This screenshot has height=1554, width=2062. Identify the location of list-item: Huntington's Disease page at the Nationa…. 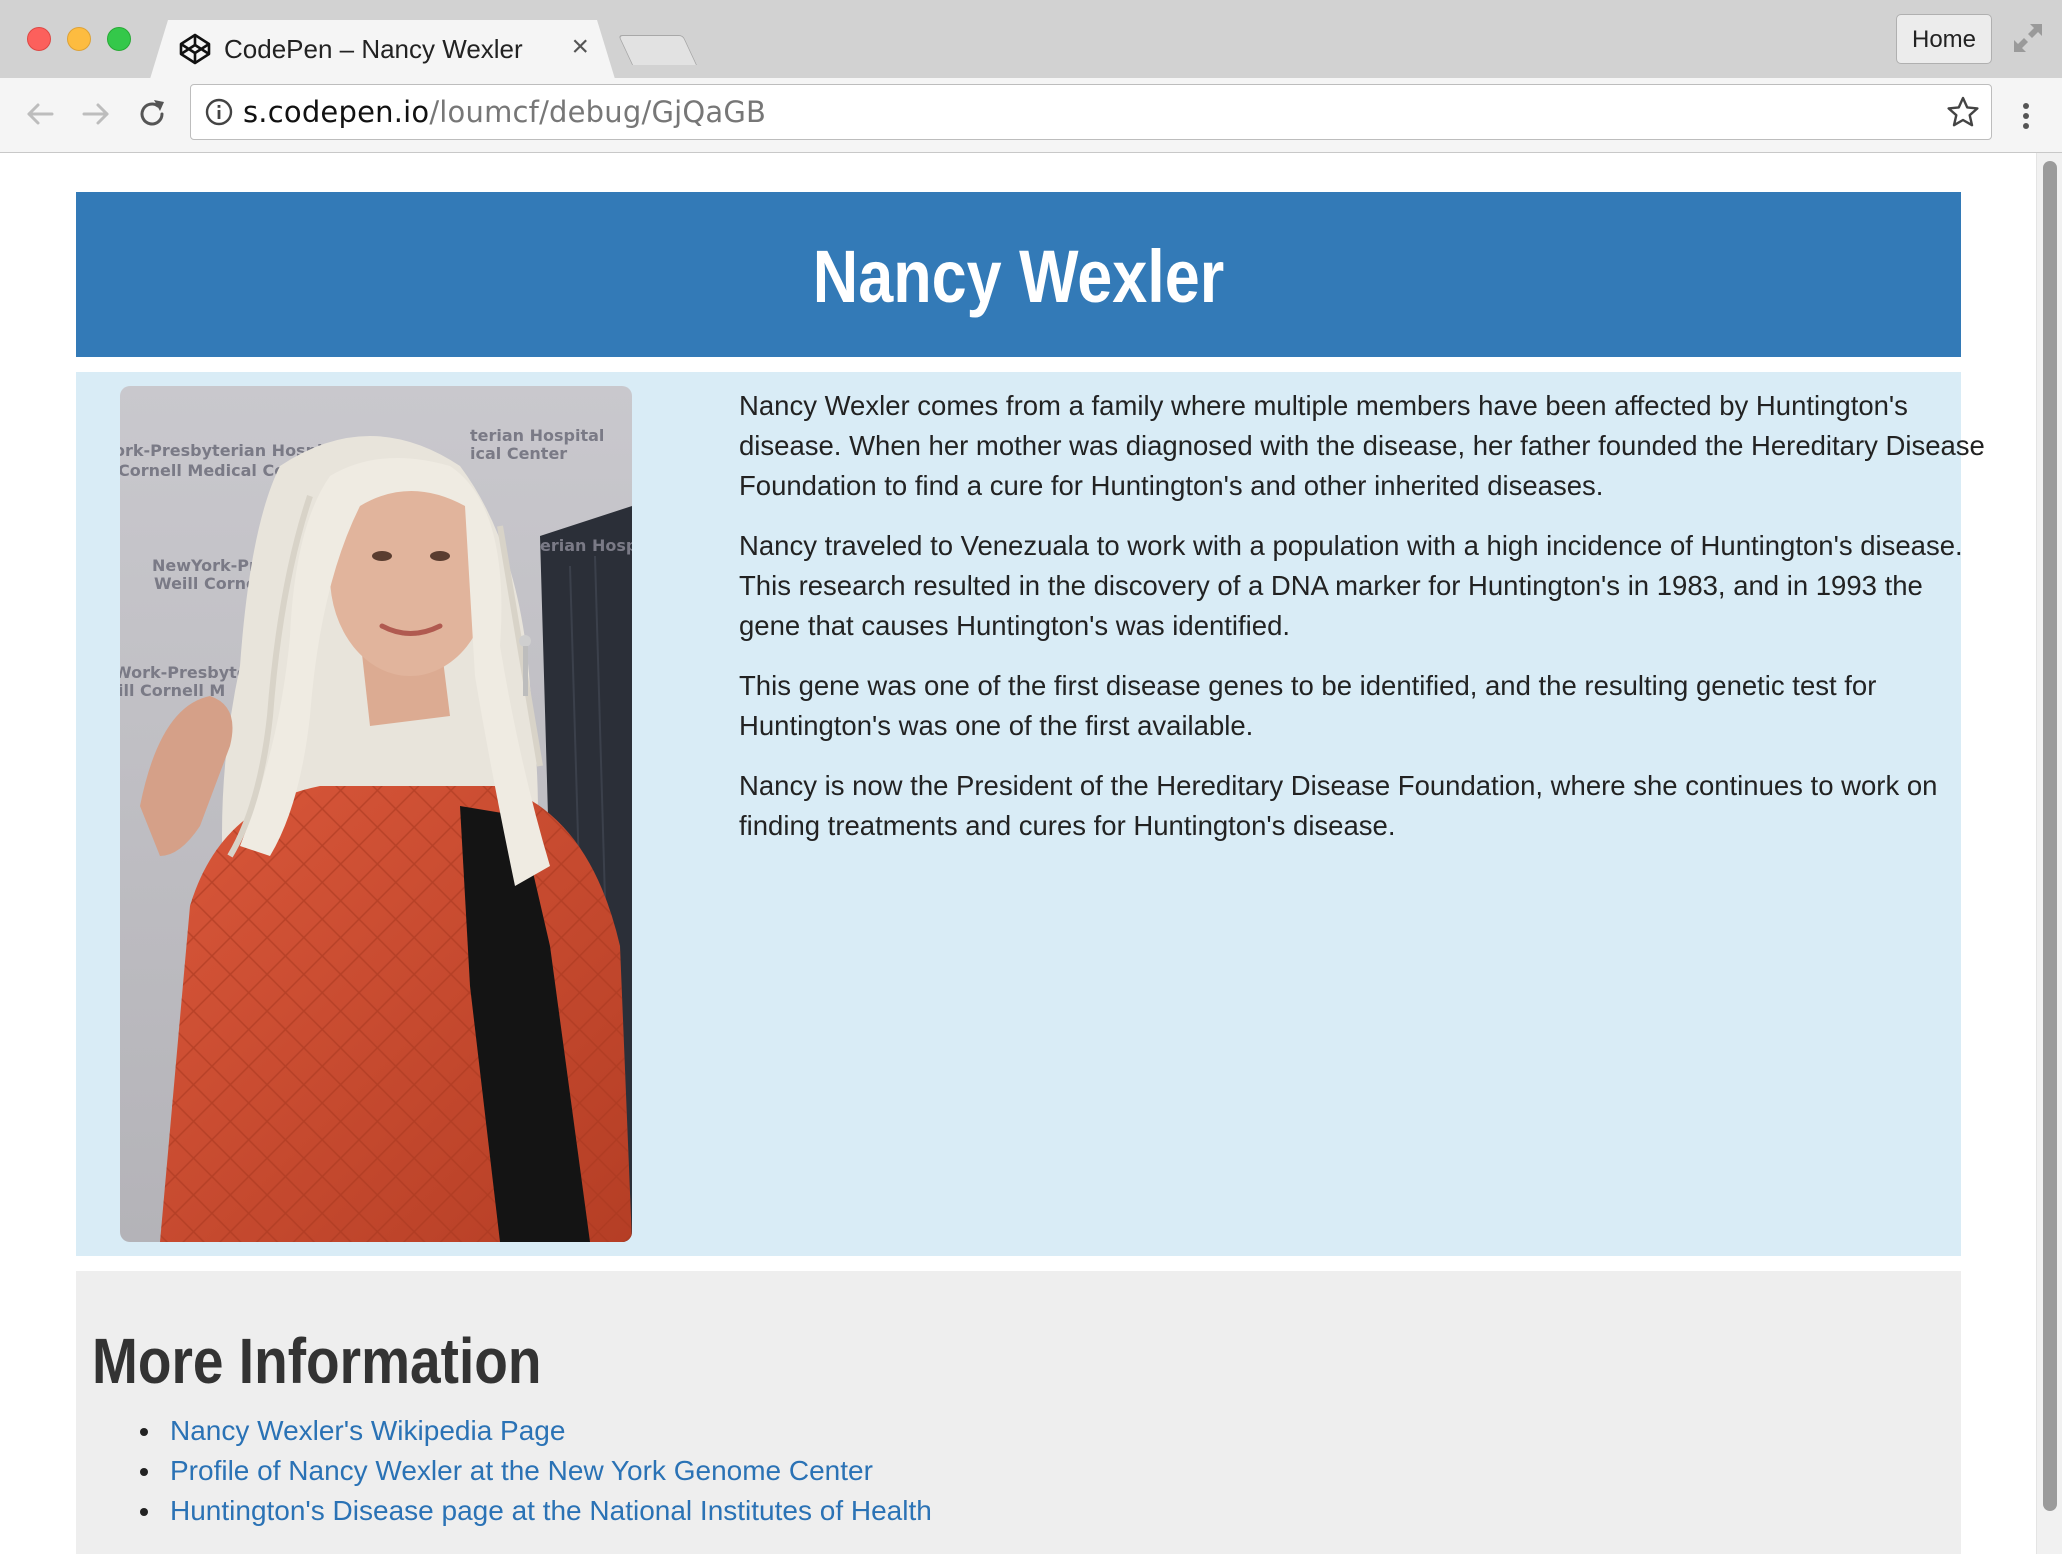
(536, 1511).